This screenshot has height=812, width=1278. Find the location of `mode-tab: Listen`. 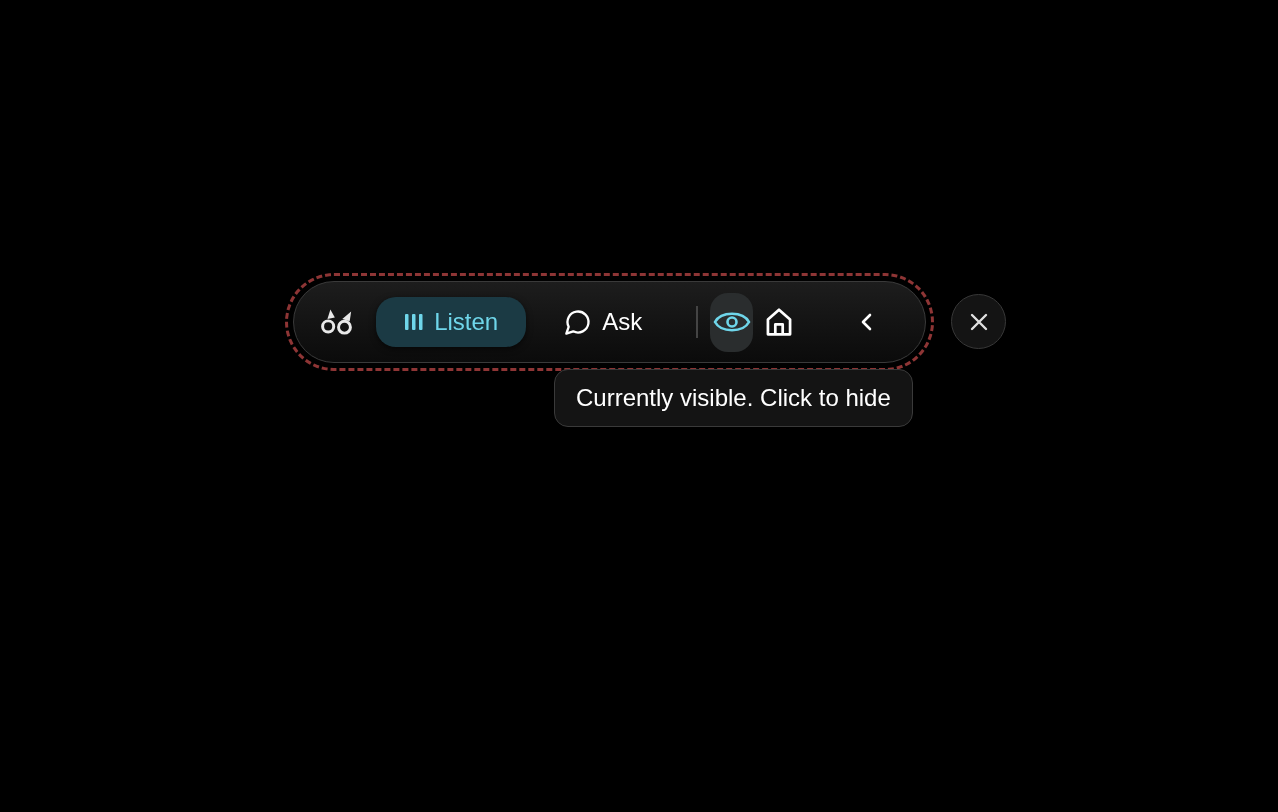

mode-tab: Listen is located at coordinates (451, 322).